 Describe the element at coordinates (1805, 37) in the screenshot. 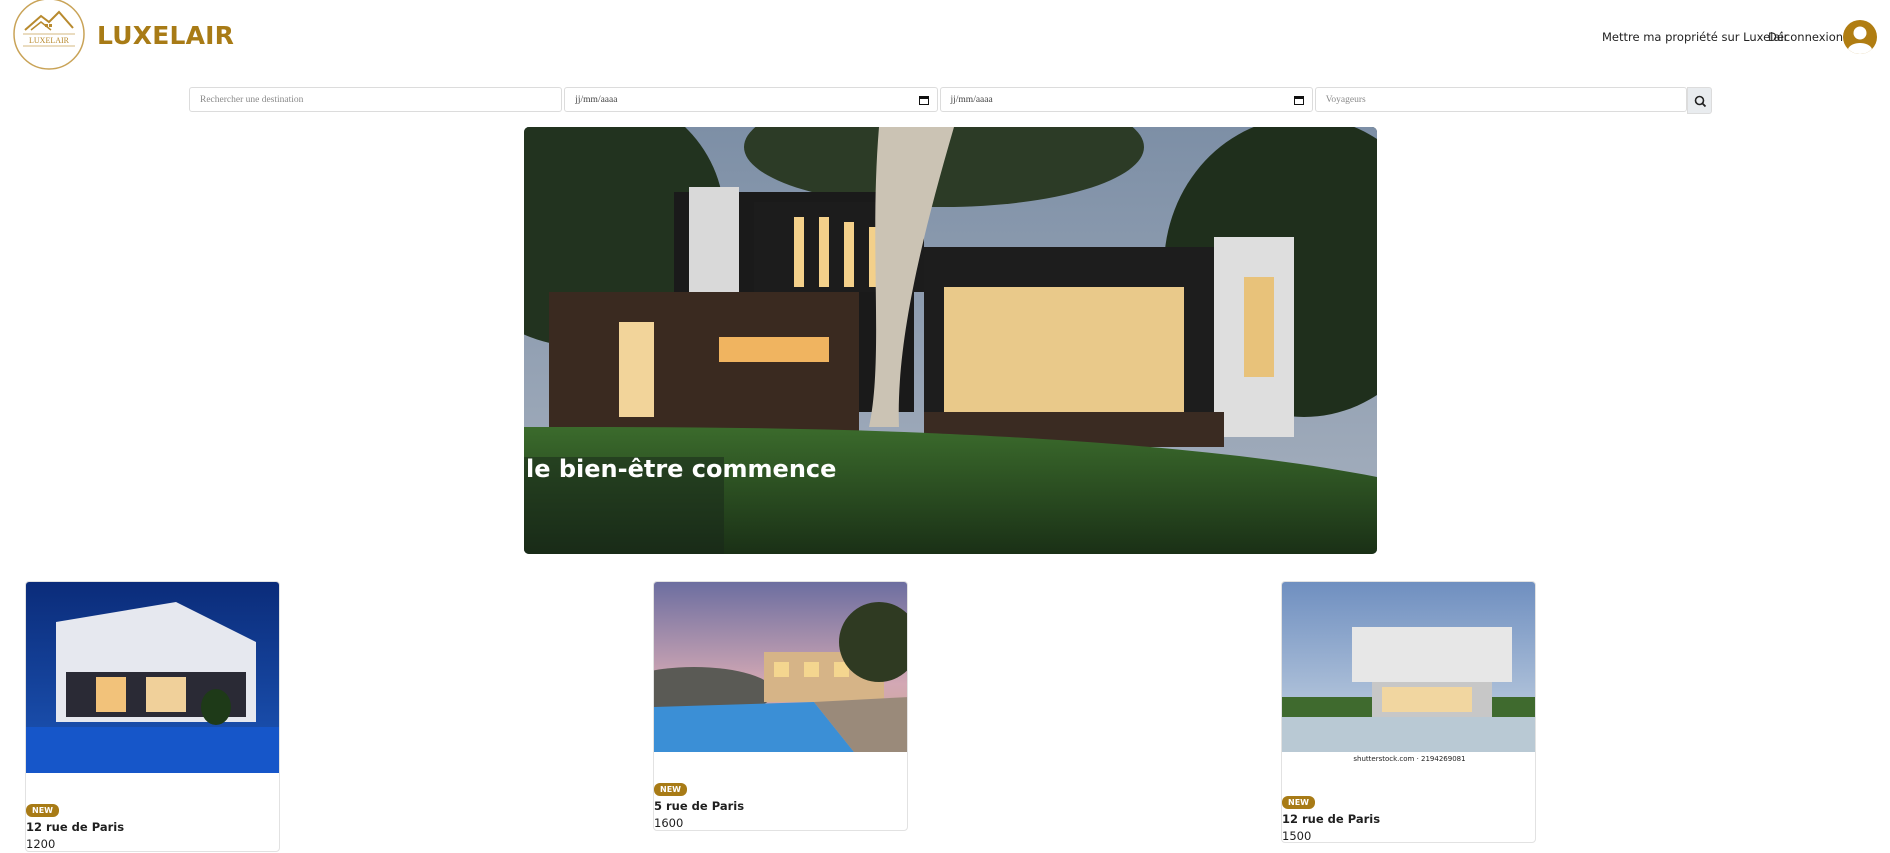

I see `logout-link: Déconnexion` at that location.